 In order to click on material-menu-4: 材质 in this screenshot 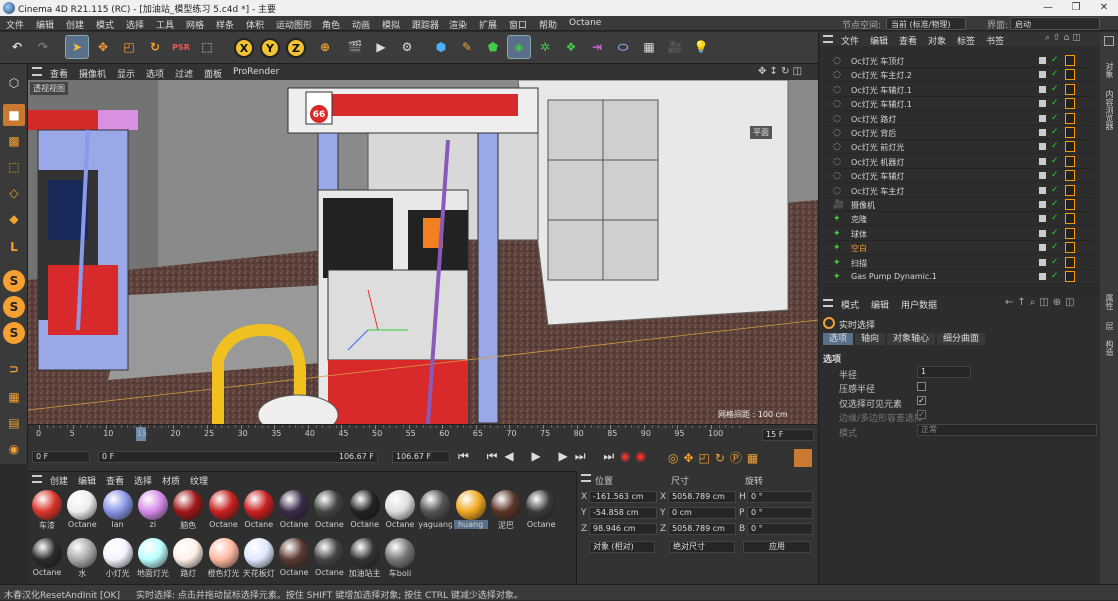, I will do `click(171, 480)`.